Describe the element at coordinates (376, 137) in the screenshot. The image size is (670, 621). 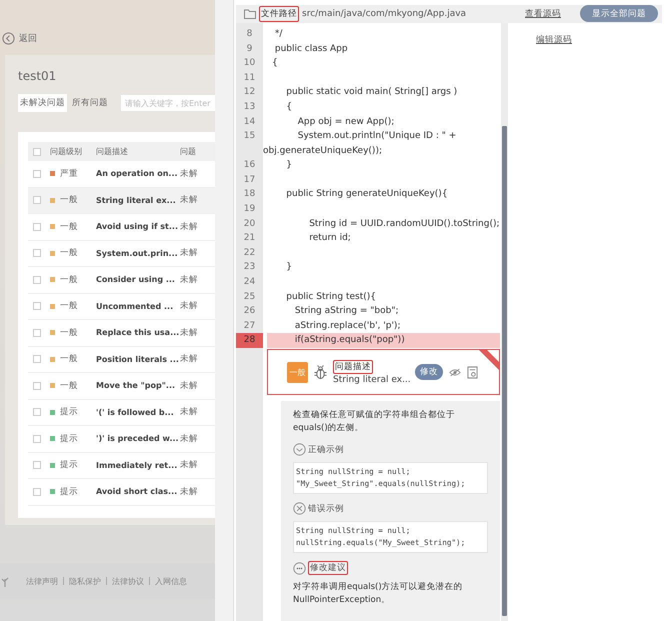
I see `code-line: System.out.println("Unique ID : " +` at that location.